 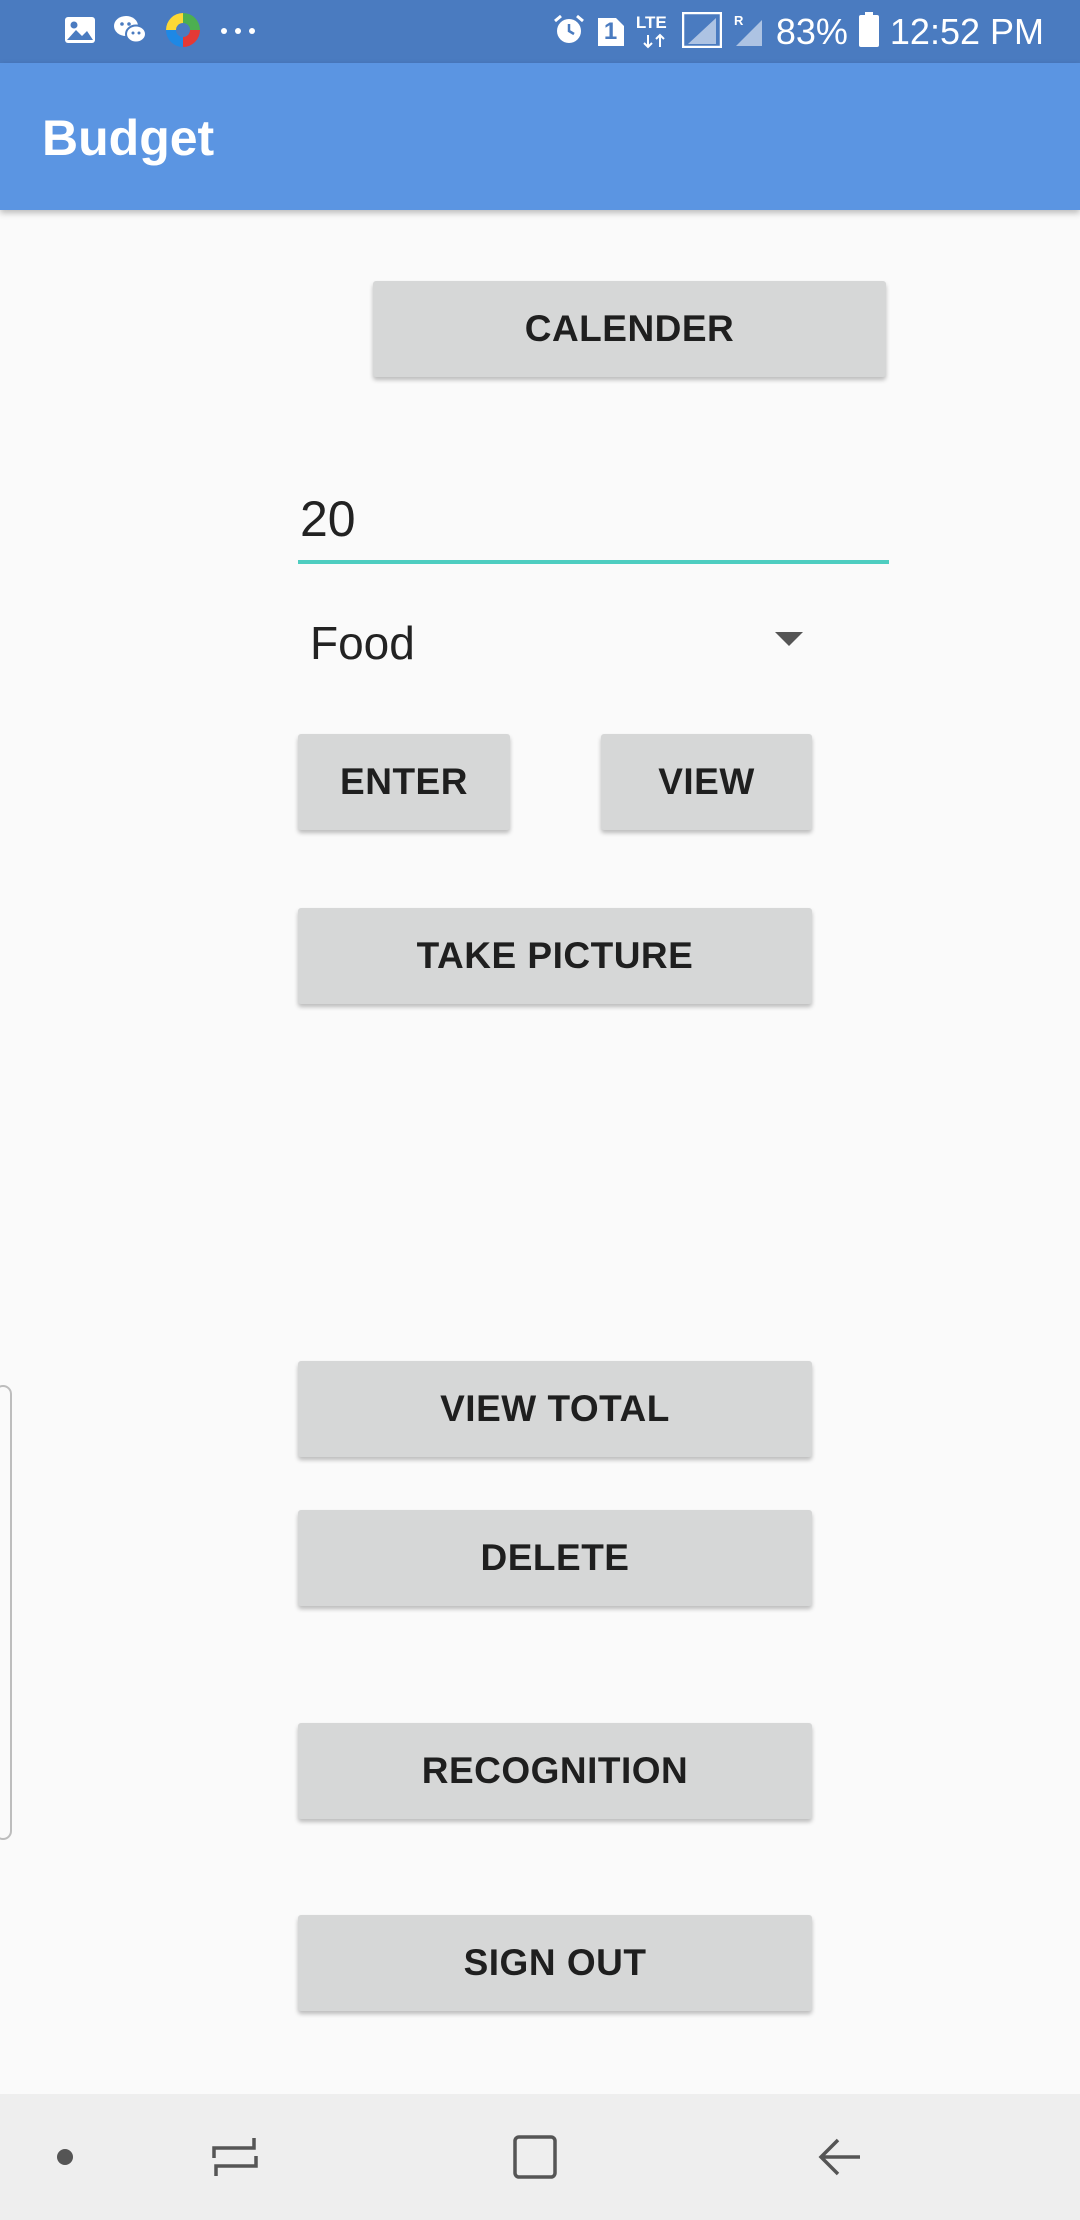 I want to click on lte-label: LTE, so click(x=651, y=22).